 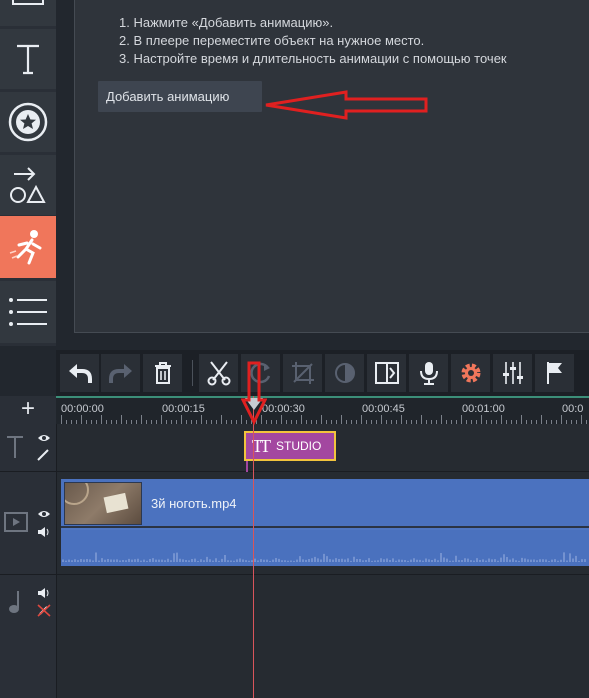 I want to click on color-button, so click(x=344, y=373).